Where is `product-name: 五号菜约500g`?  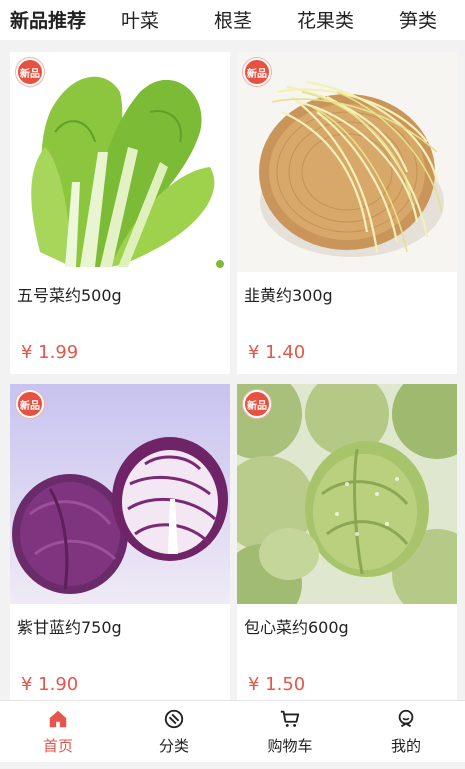 product-name: 五号菜约500g is located at coordinates (69, 294).